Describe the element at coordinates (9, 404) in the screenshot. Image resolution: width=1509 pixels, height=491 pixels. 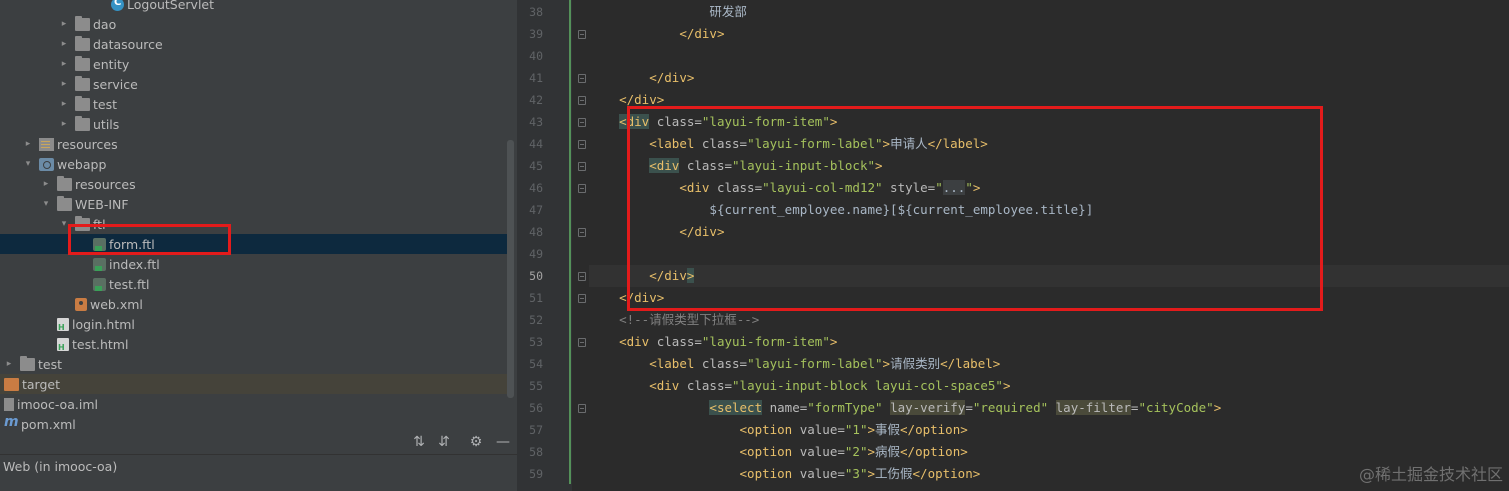
I see `iml-file-icon` at that location.